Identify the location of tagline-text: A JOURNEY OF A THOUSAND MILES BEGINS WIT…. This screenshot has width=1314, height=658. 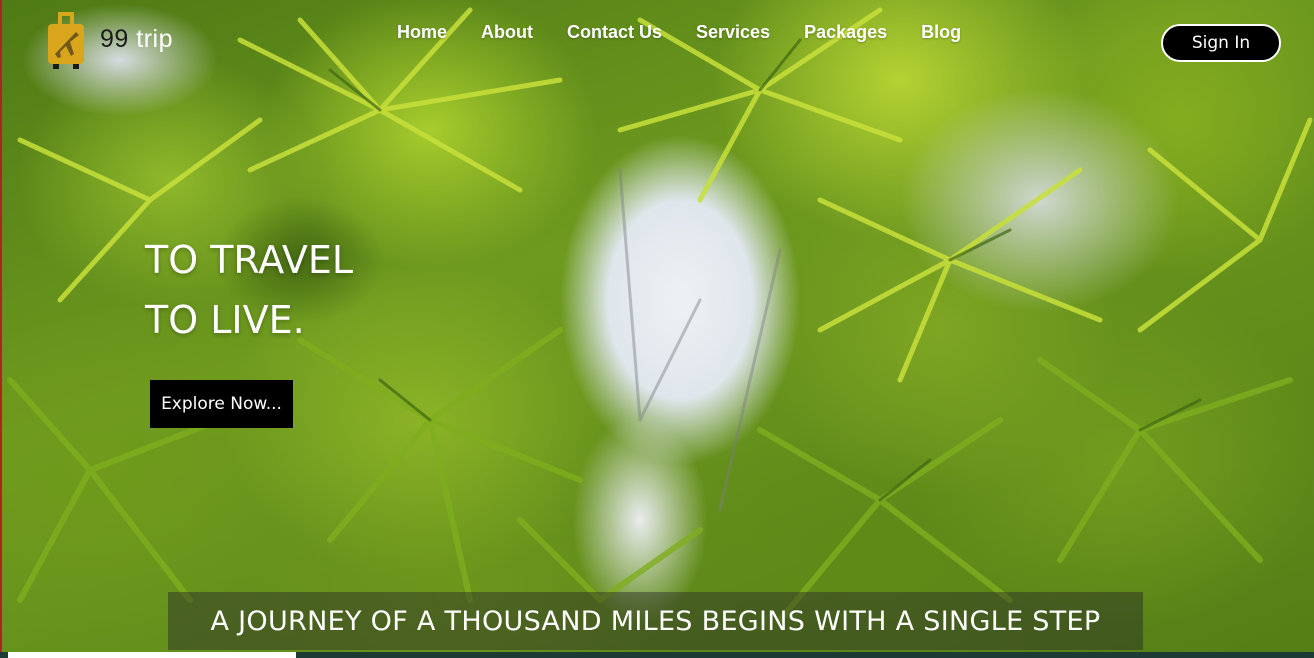
(655, 621).